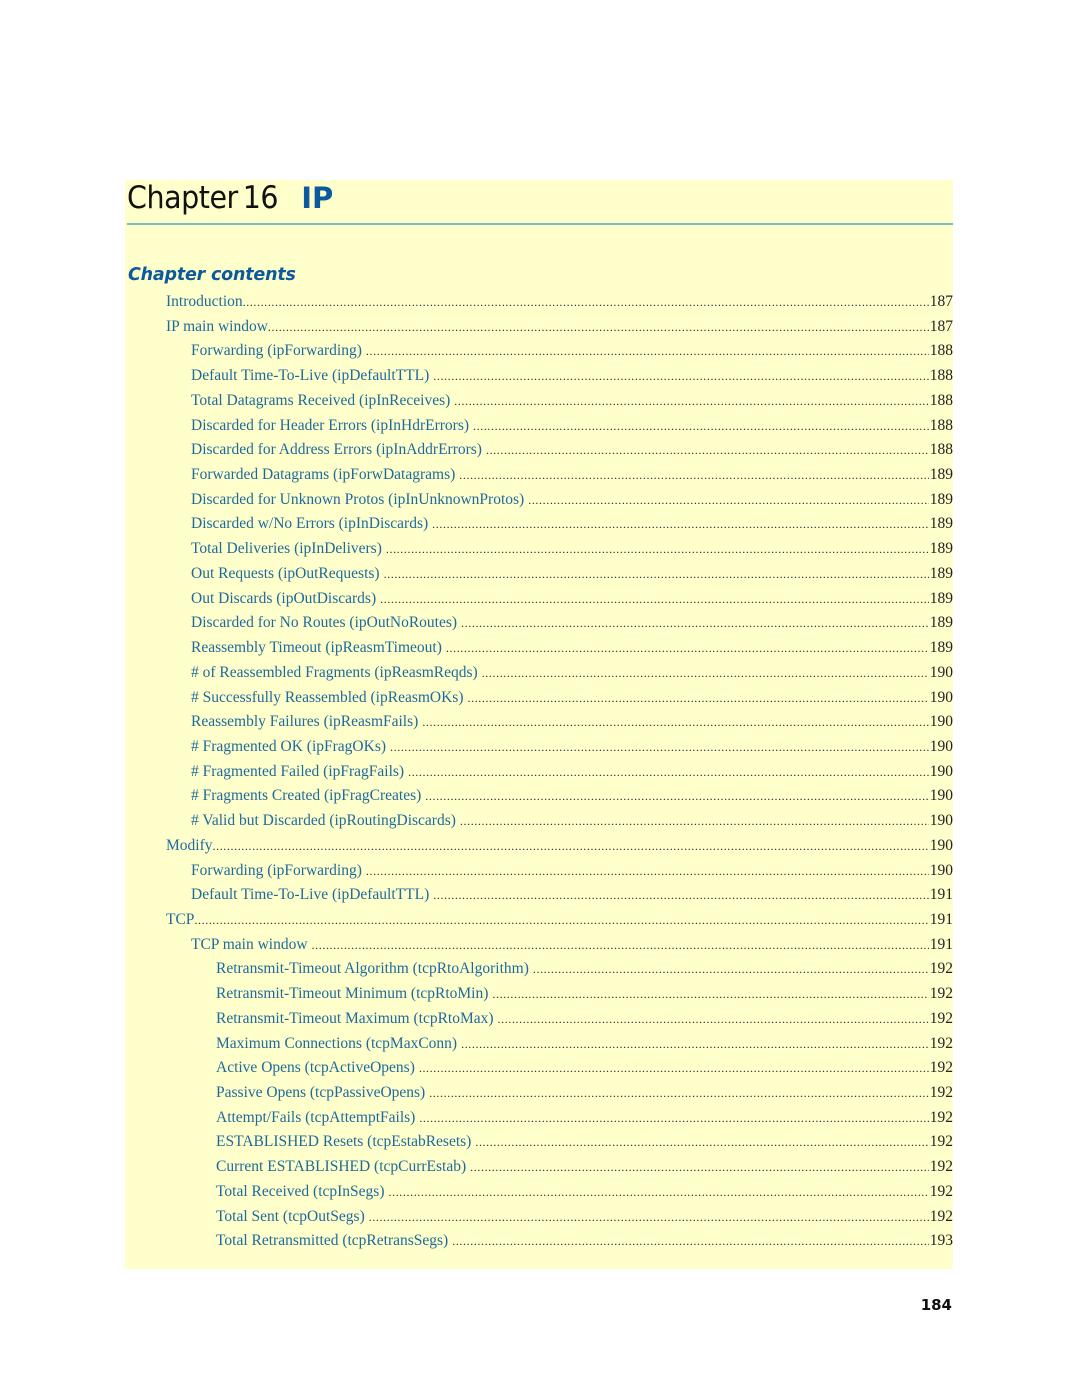  What do you see at coordinates (941, 1241) in the screenshot?
I see `toc-page-number: 193` at bounding box center [941, 1241].